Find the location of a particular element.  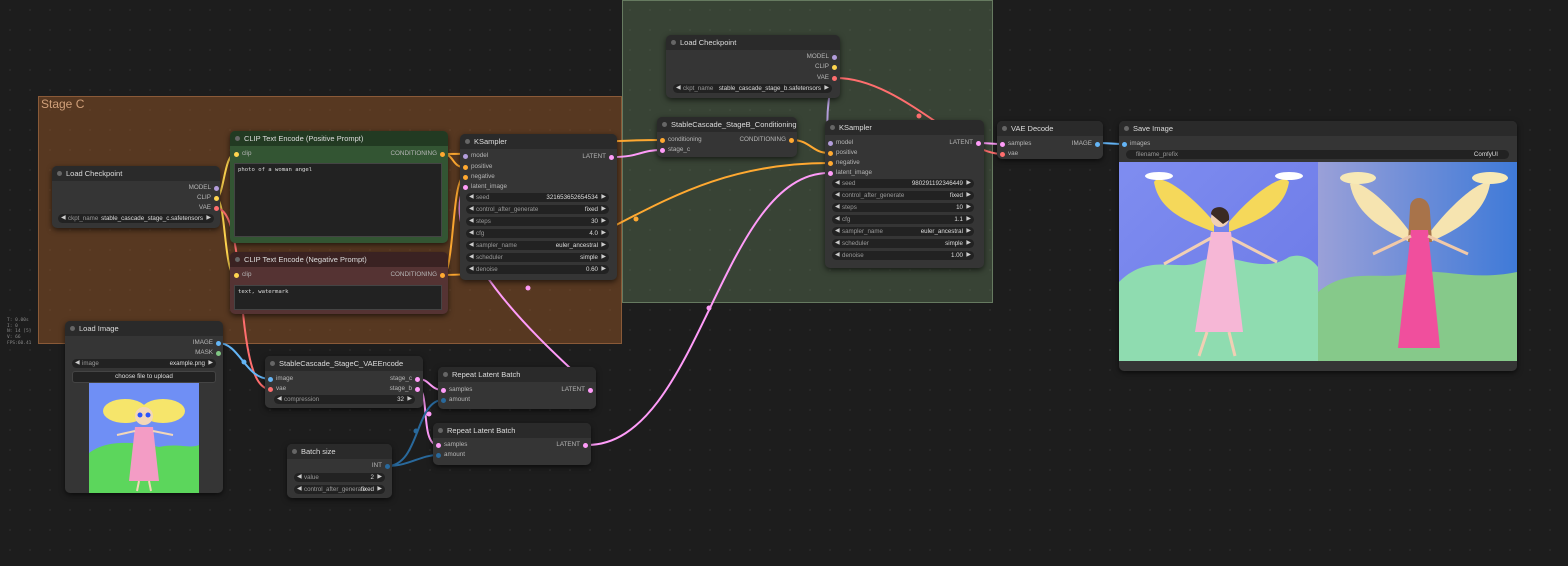

batch-control-widget: ◀ control_after_generate fixed ▶ is located at coordinates (339, 489).